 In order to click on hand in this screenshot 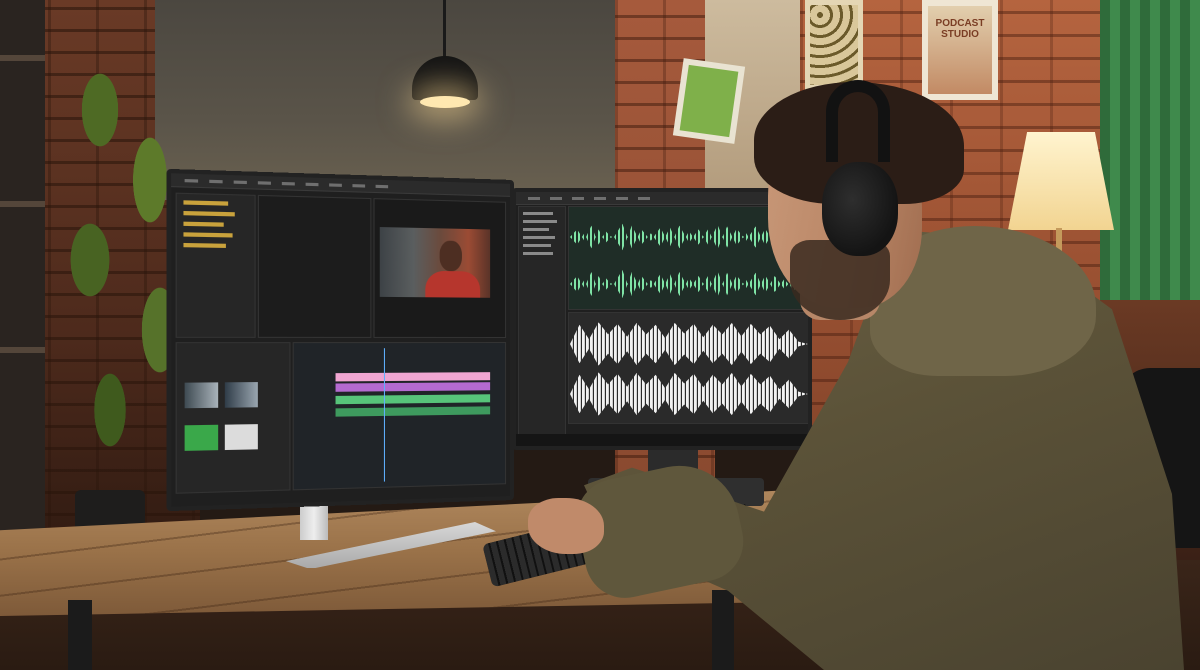, I will do `click(566, 526)`.